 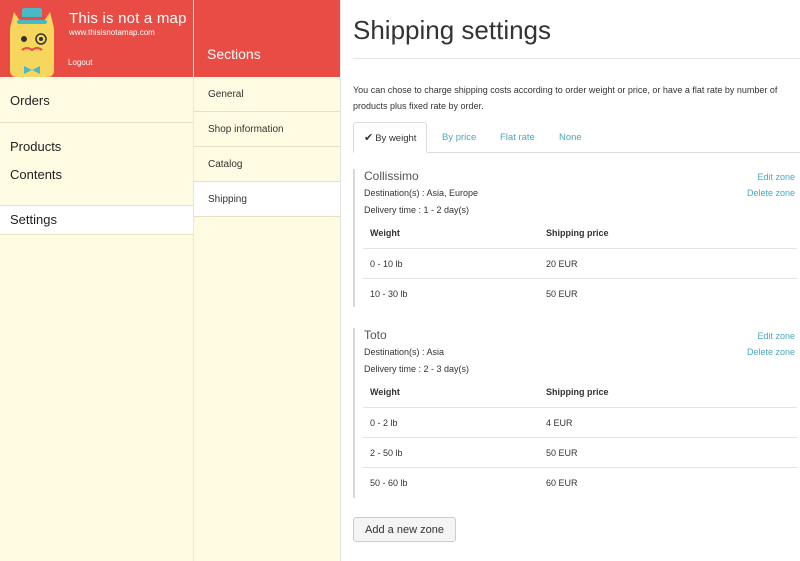 I want to click on zone-destinations: Destination(s) : Asia, so click(x=404, y=352).